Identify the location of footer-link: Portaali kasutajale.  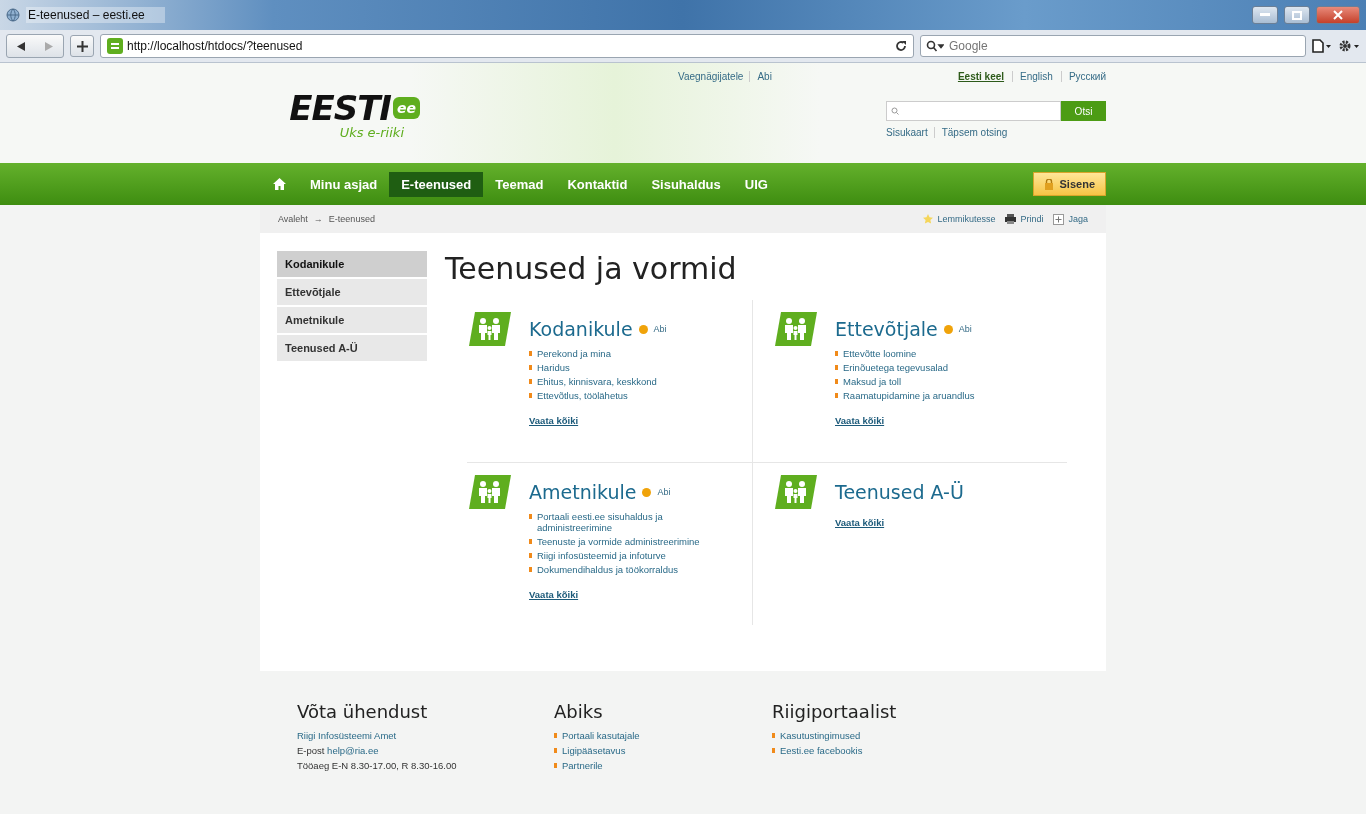
(601, 735).